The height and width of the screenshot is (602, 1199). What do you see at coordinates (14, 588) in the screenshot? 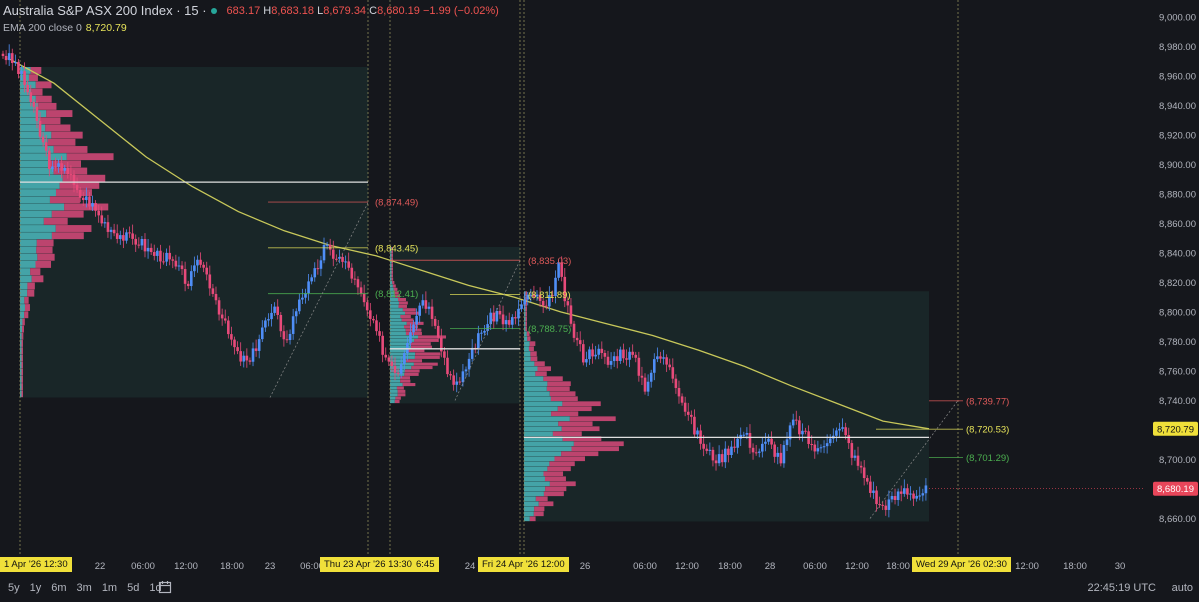
I see `range-5y: 5y` at bounding box center [14, 588].